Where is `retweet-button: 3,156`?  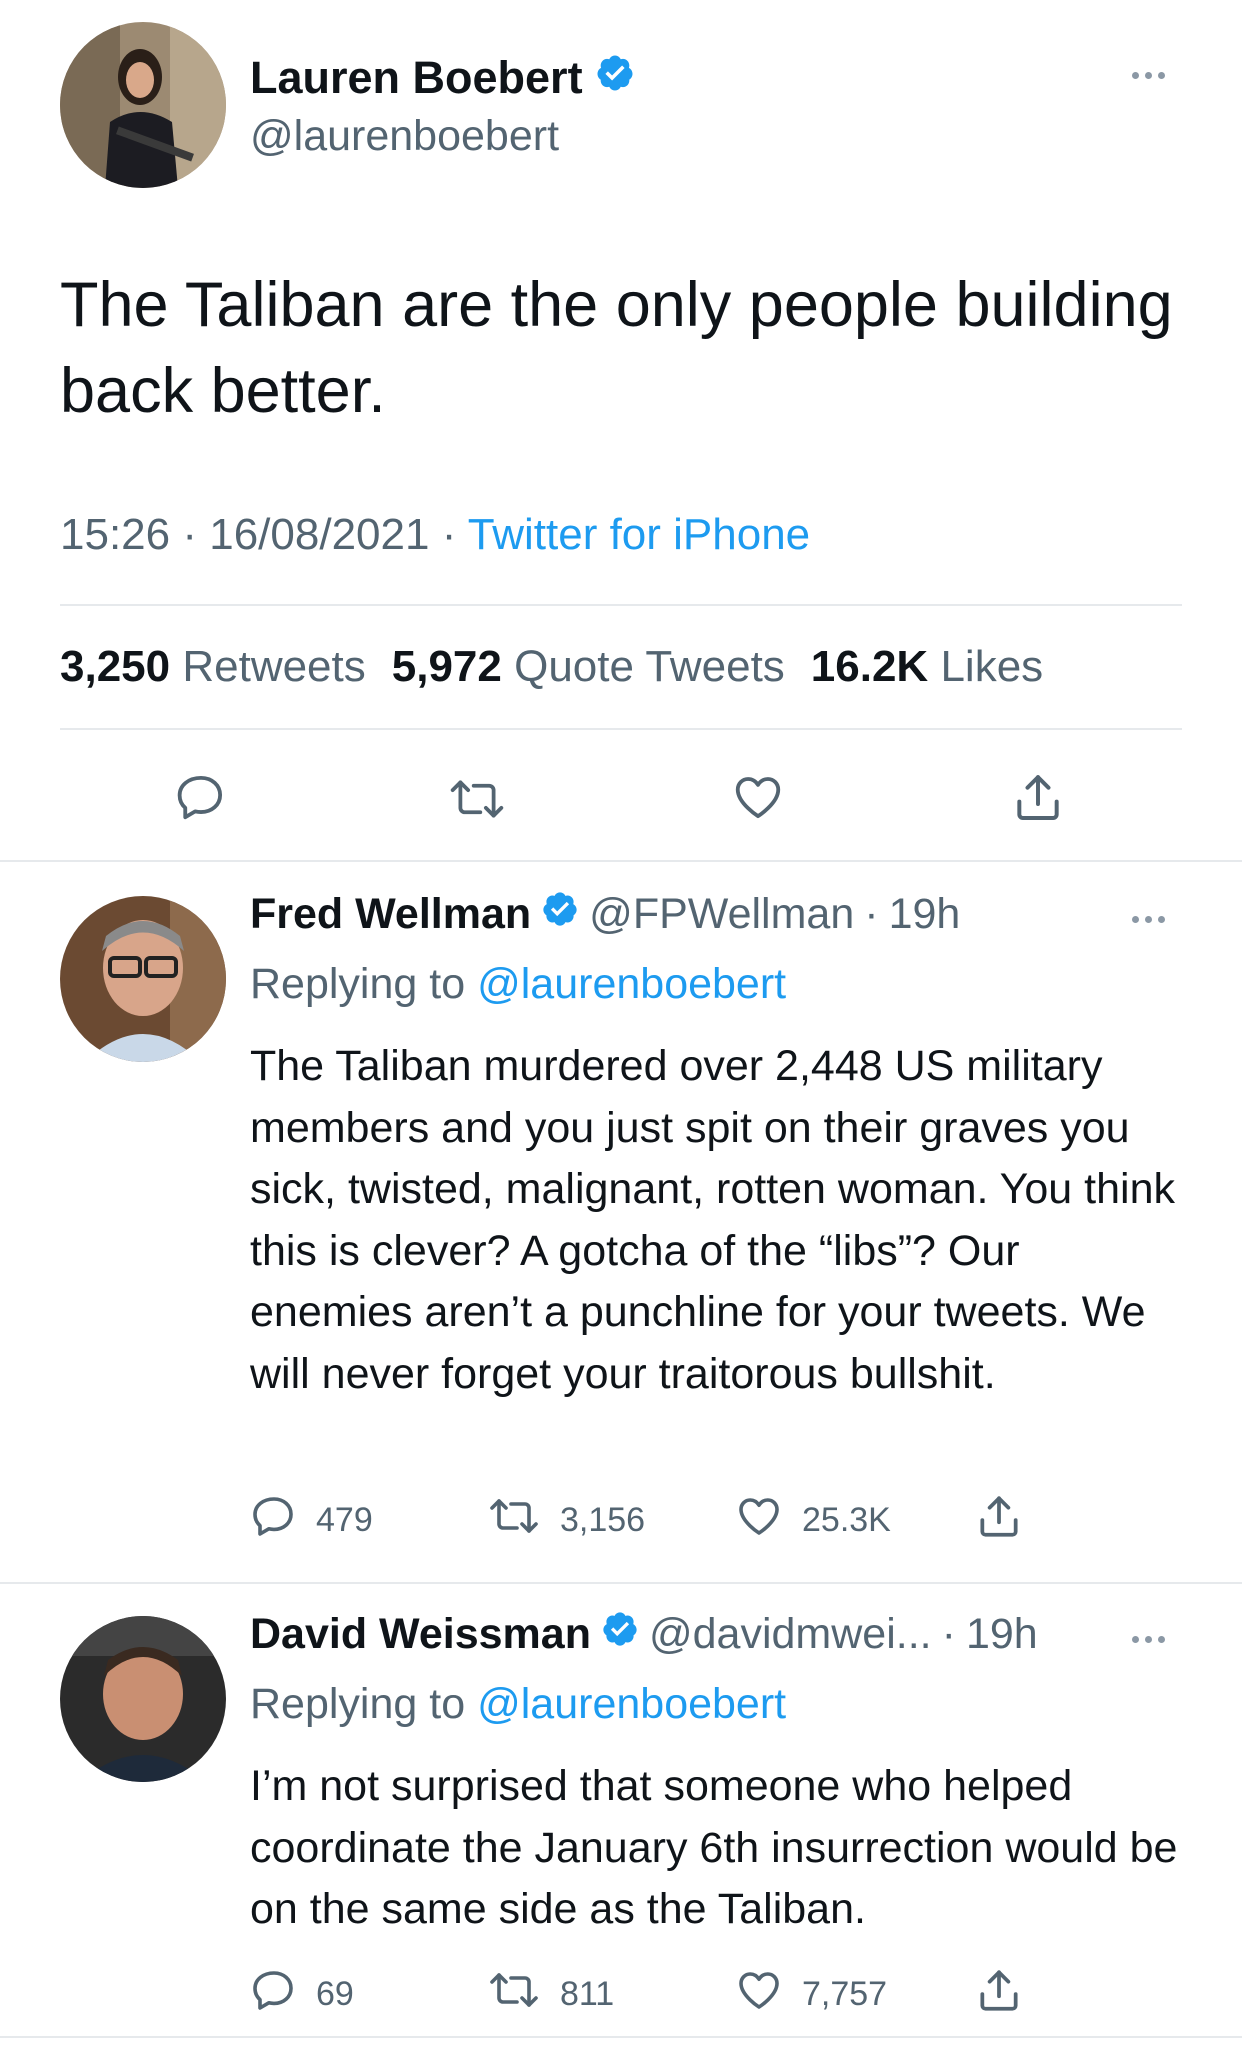
retweet-button: 3,156 is located at coordinates (610, 1520).